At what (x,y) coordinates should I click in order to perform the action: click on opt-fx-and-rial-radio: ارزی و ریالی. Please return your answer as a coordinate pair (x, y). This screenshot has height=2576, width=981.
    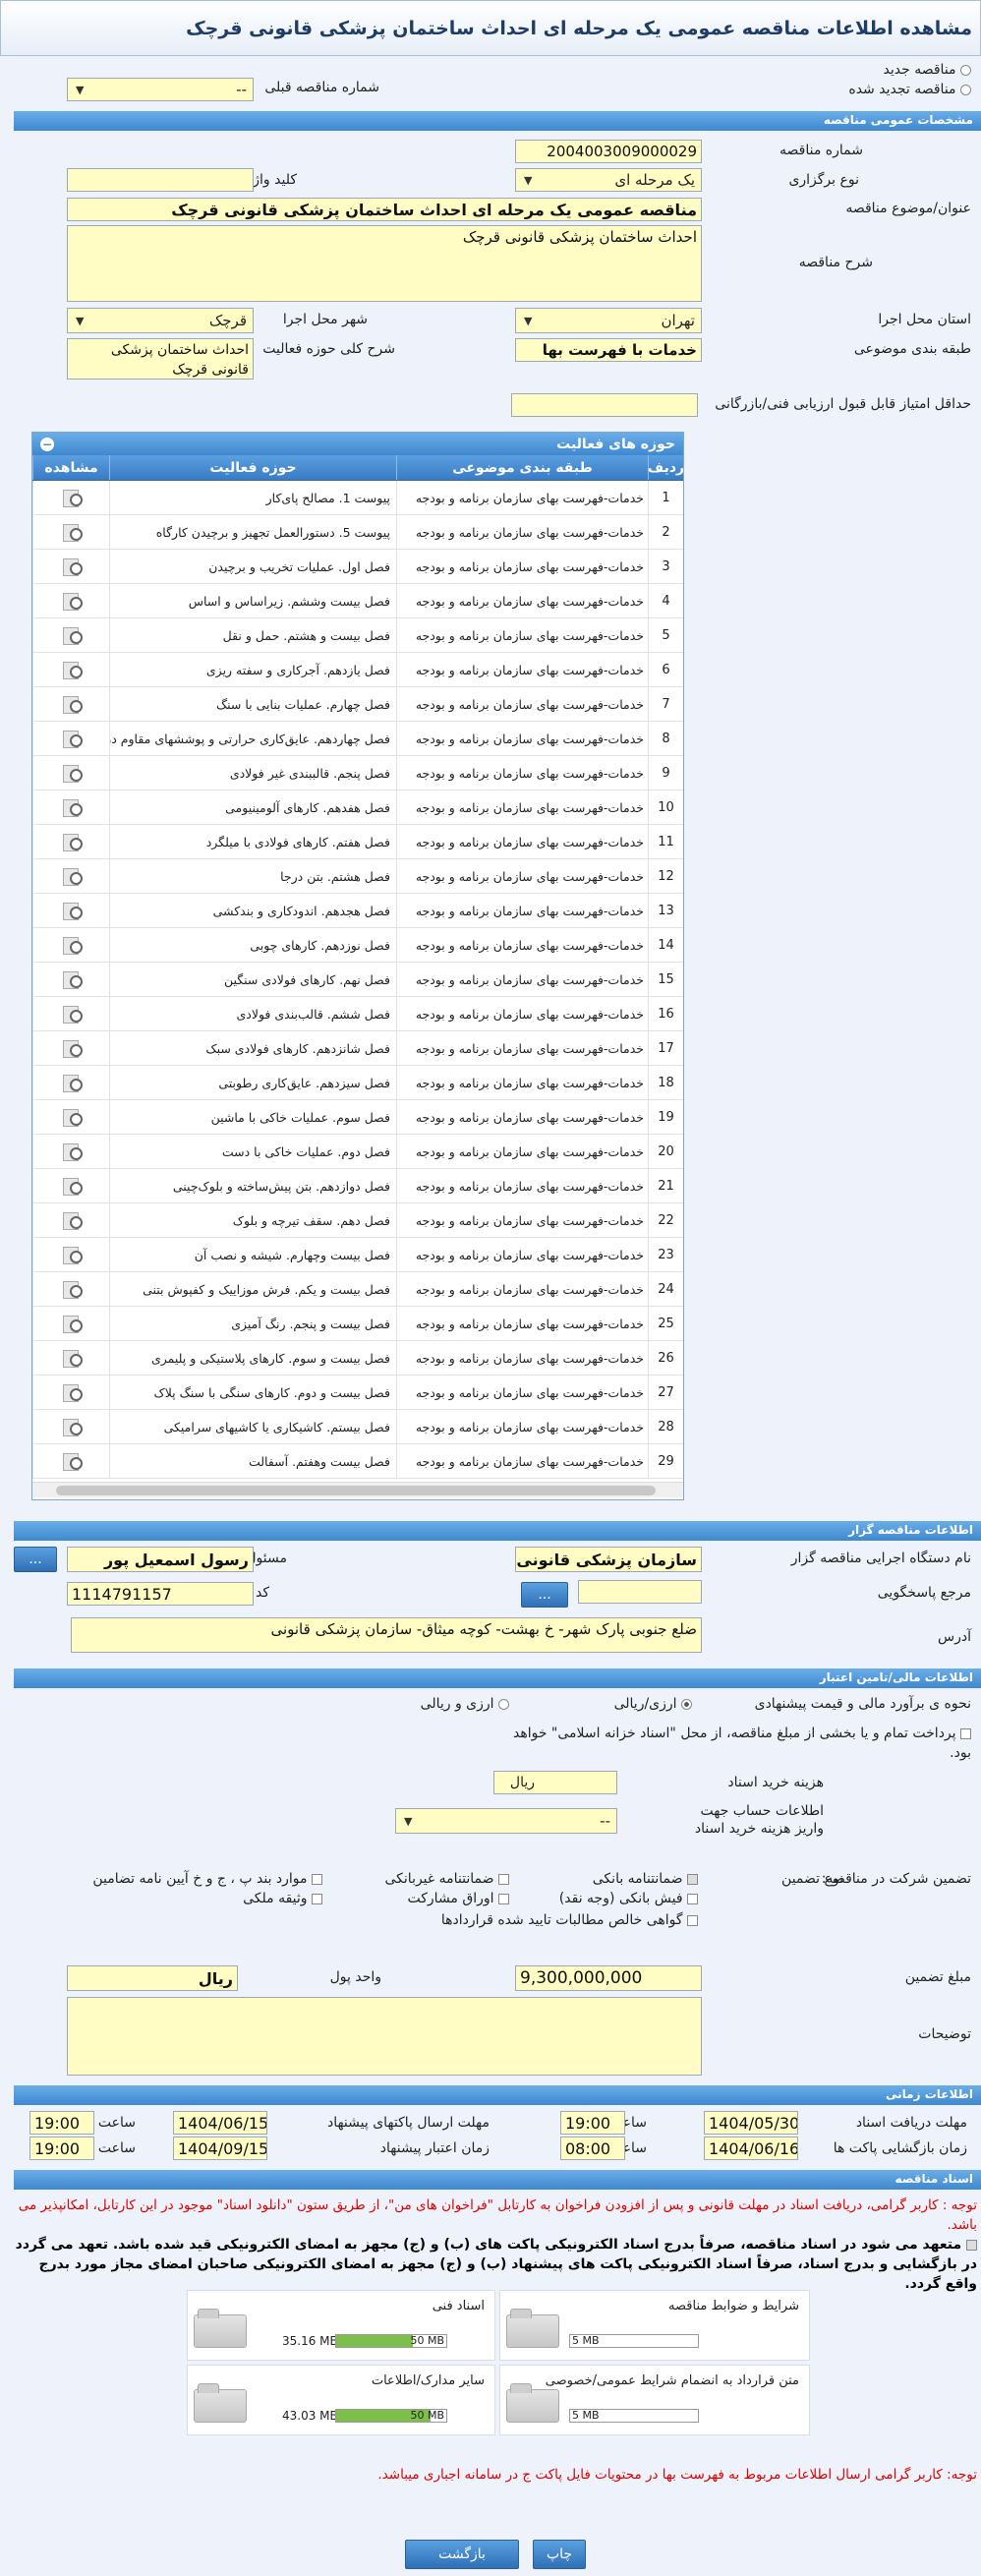
    Looking at the image, I should click on (465, 1704).